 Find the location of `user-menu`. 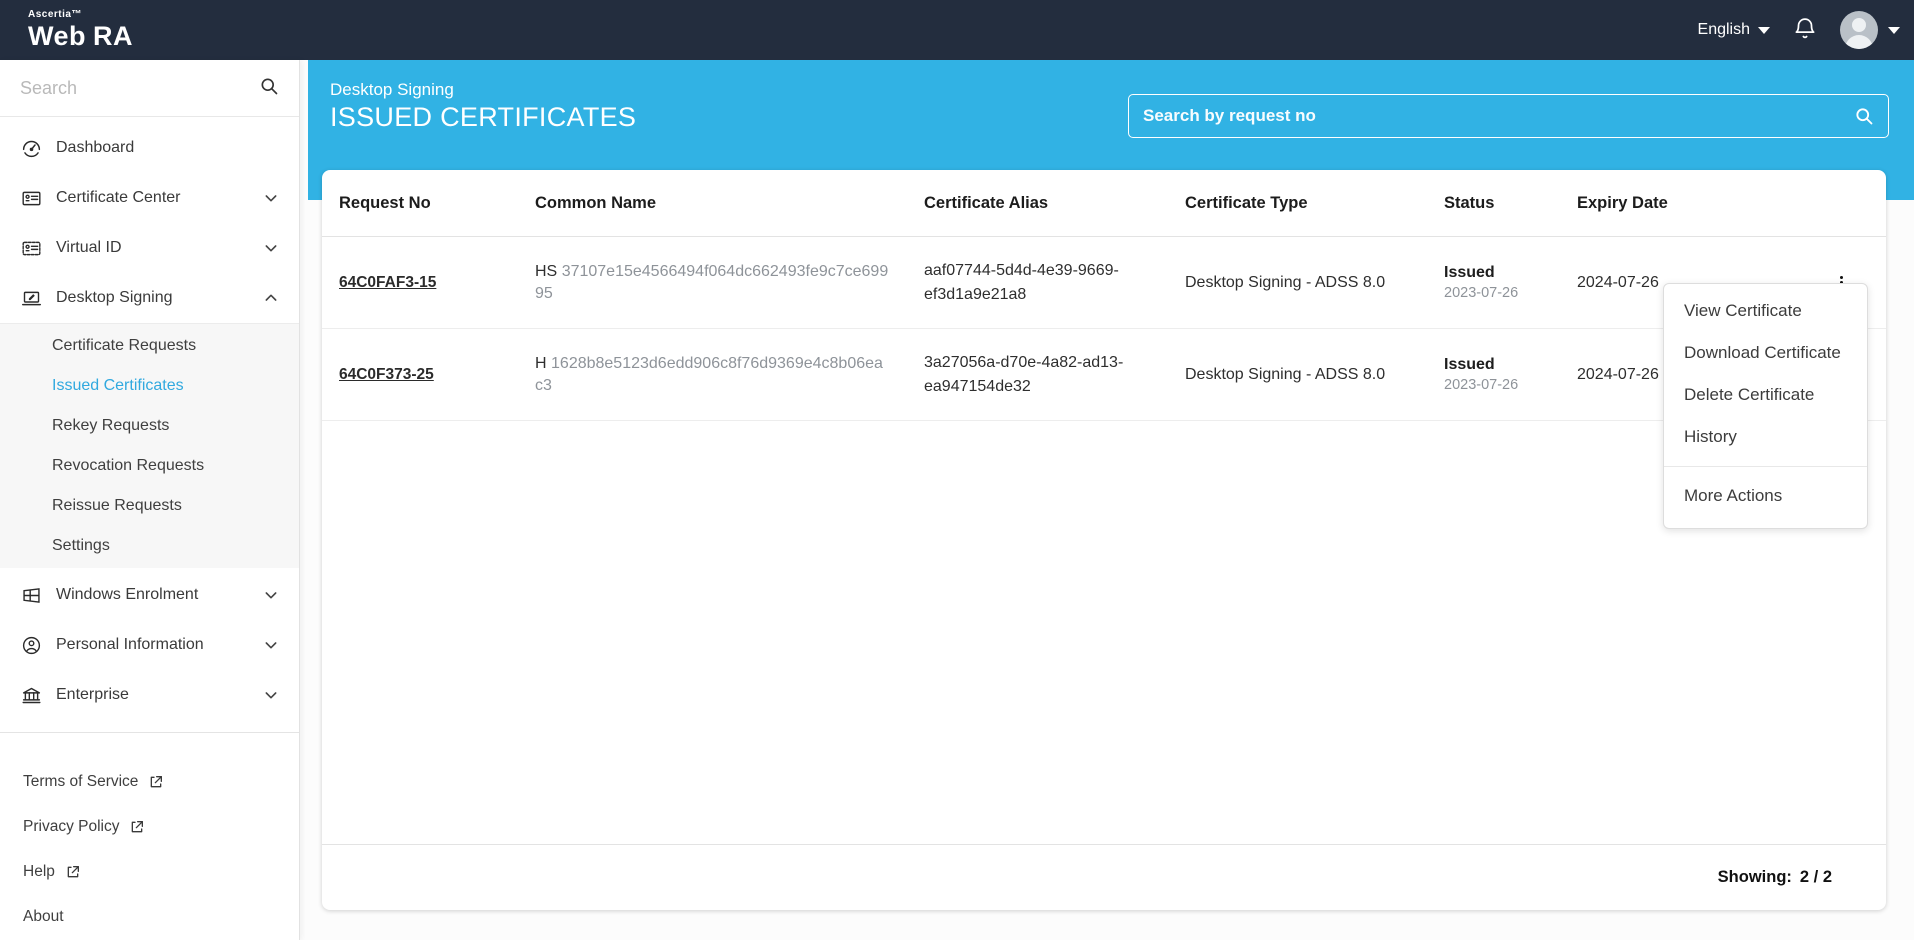

user-menu is located at coordinates (1870, 30).